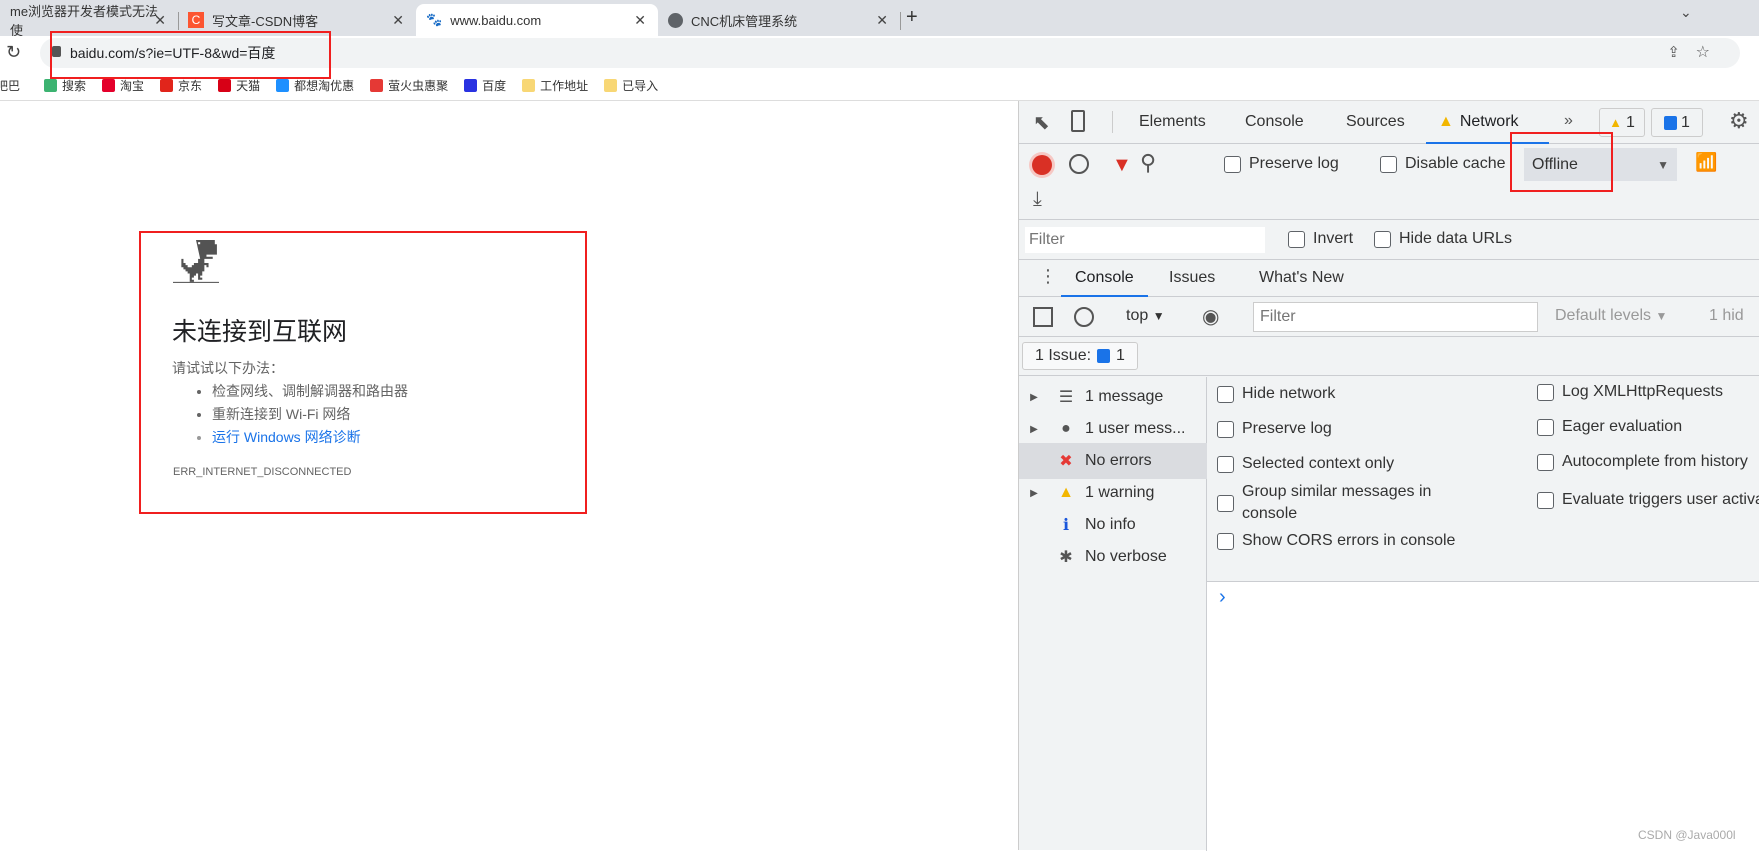  I want to click on clear-icon, so click(1079, 164).